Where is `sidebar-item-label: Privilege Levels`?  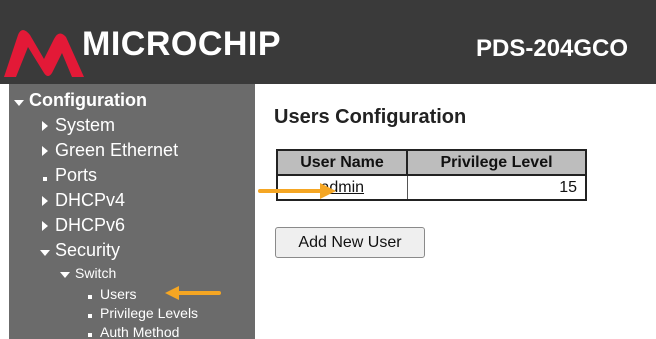 sidebar-item-label: Privilege Levels is located at coordinates (149, 313).